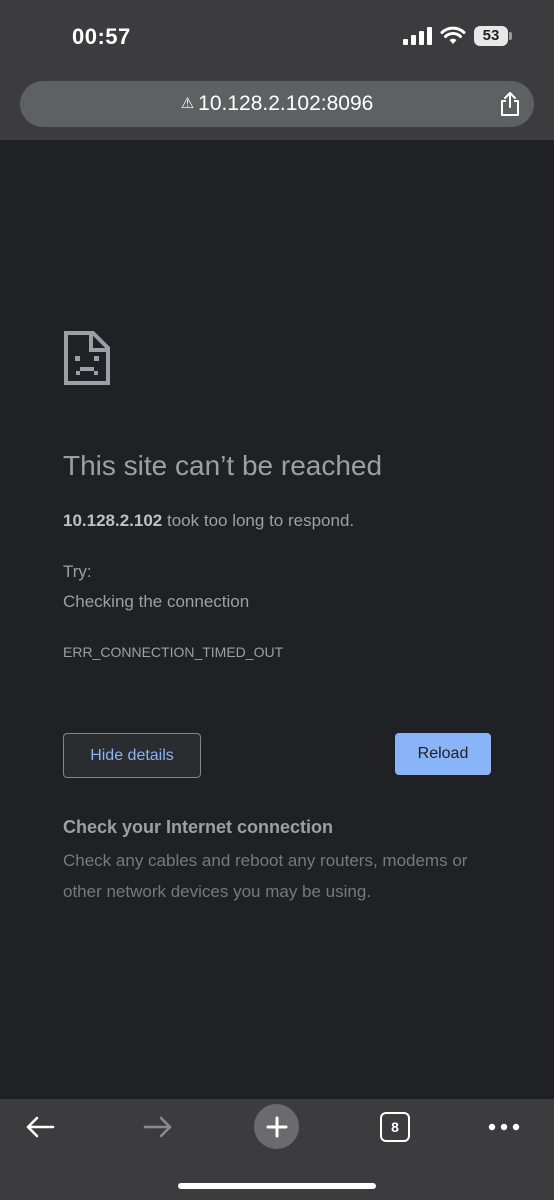 The image size is (554, 1200). What do you see at coordinates (113, 520) in the screenshot?
I see `error-host: 10.128.2.102` at bounding box center [113, 520].